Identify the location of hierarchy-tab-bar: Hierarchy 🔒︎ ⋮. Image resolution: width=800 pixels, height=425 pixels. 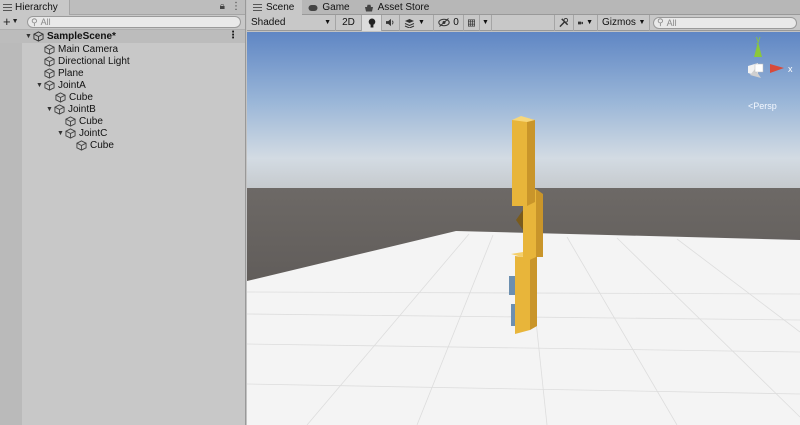
(122, 7).